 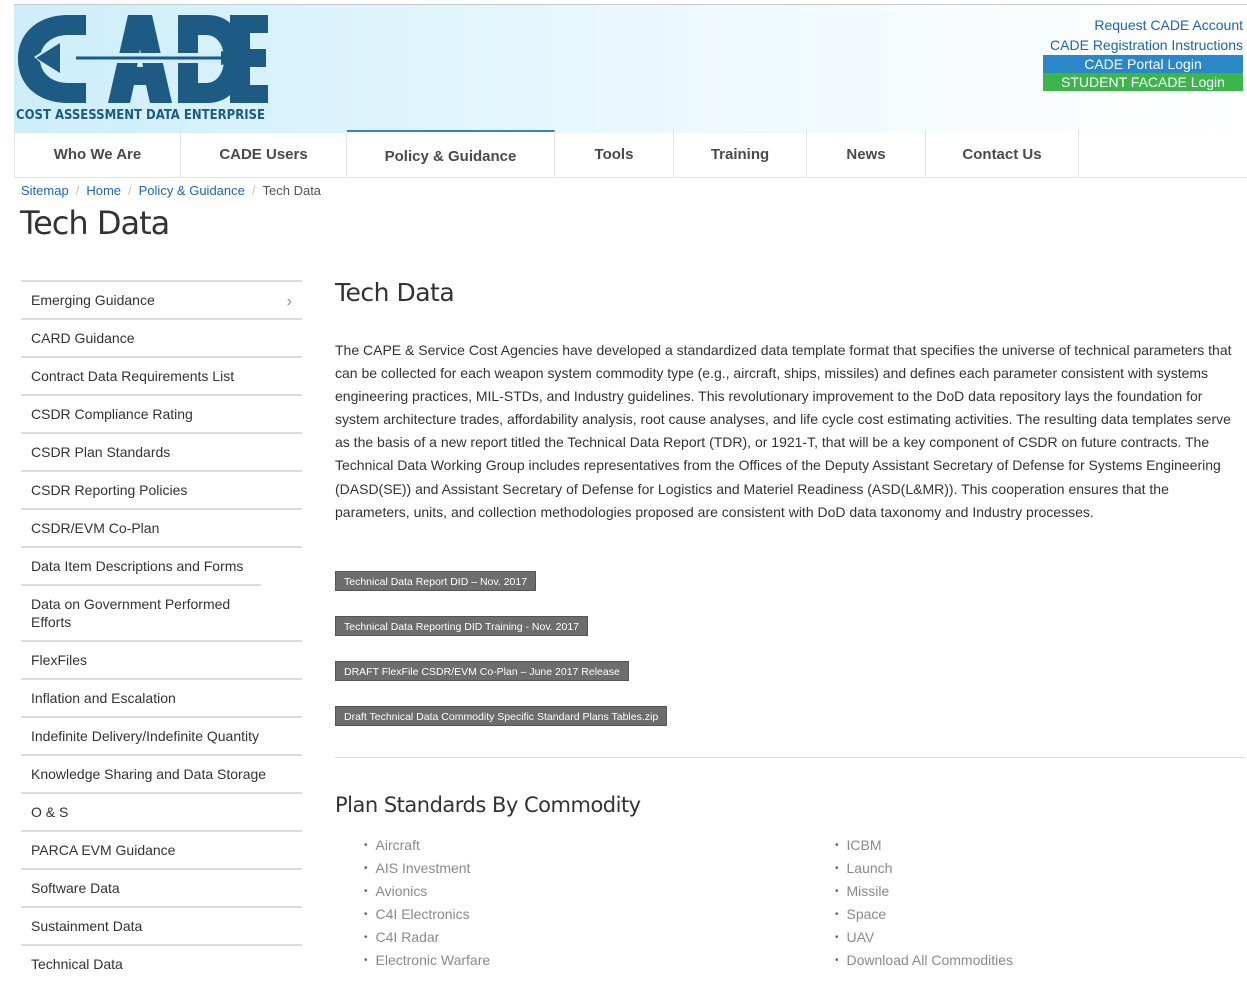 I want to click on request-account-link: Request CADE Account, so click(x=1133, y=25).